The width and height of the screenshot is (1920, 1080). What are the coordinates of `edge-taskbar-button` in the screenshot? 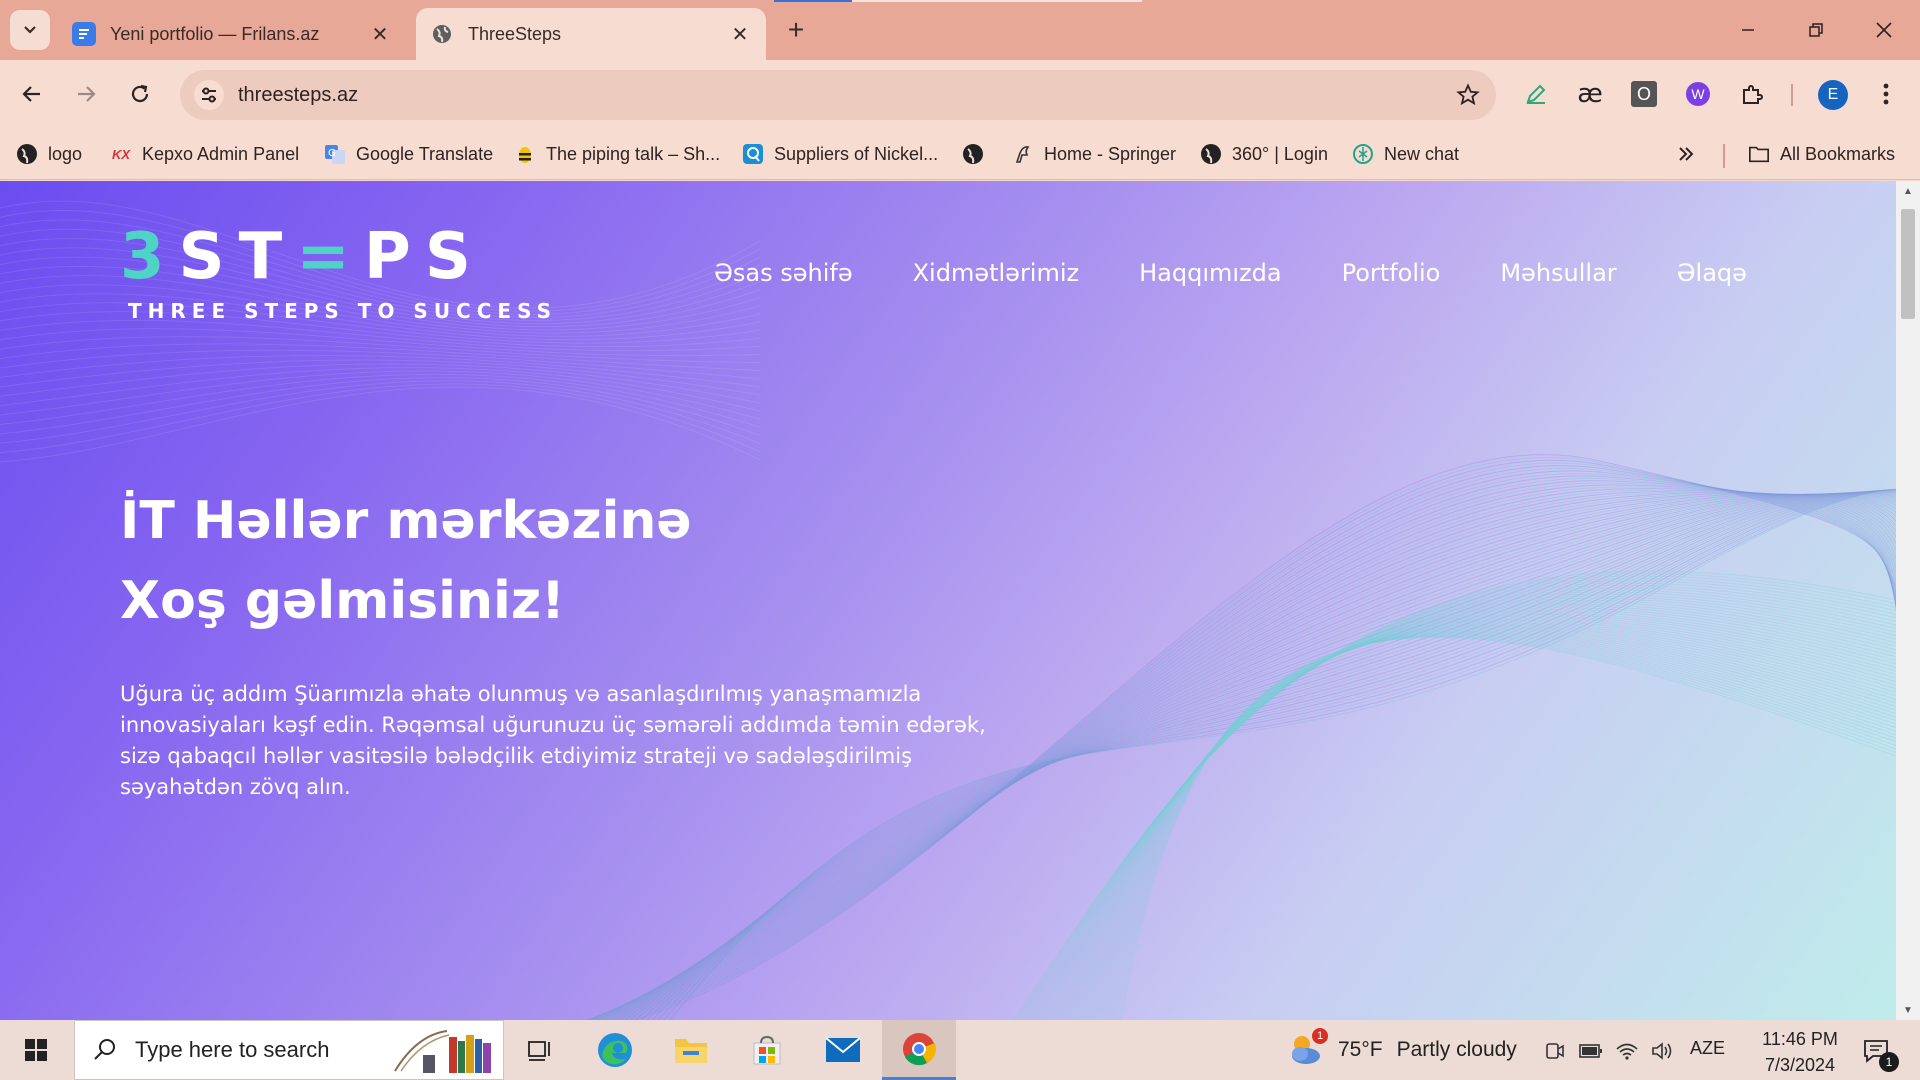 It's located at (615, 1050).